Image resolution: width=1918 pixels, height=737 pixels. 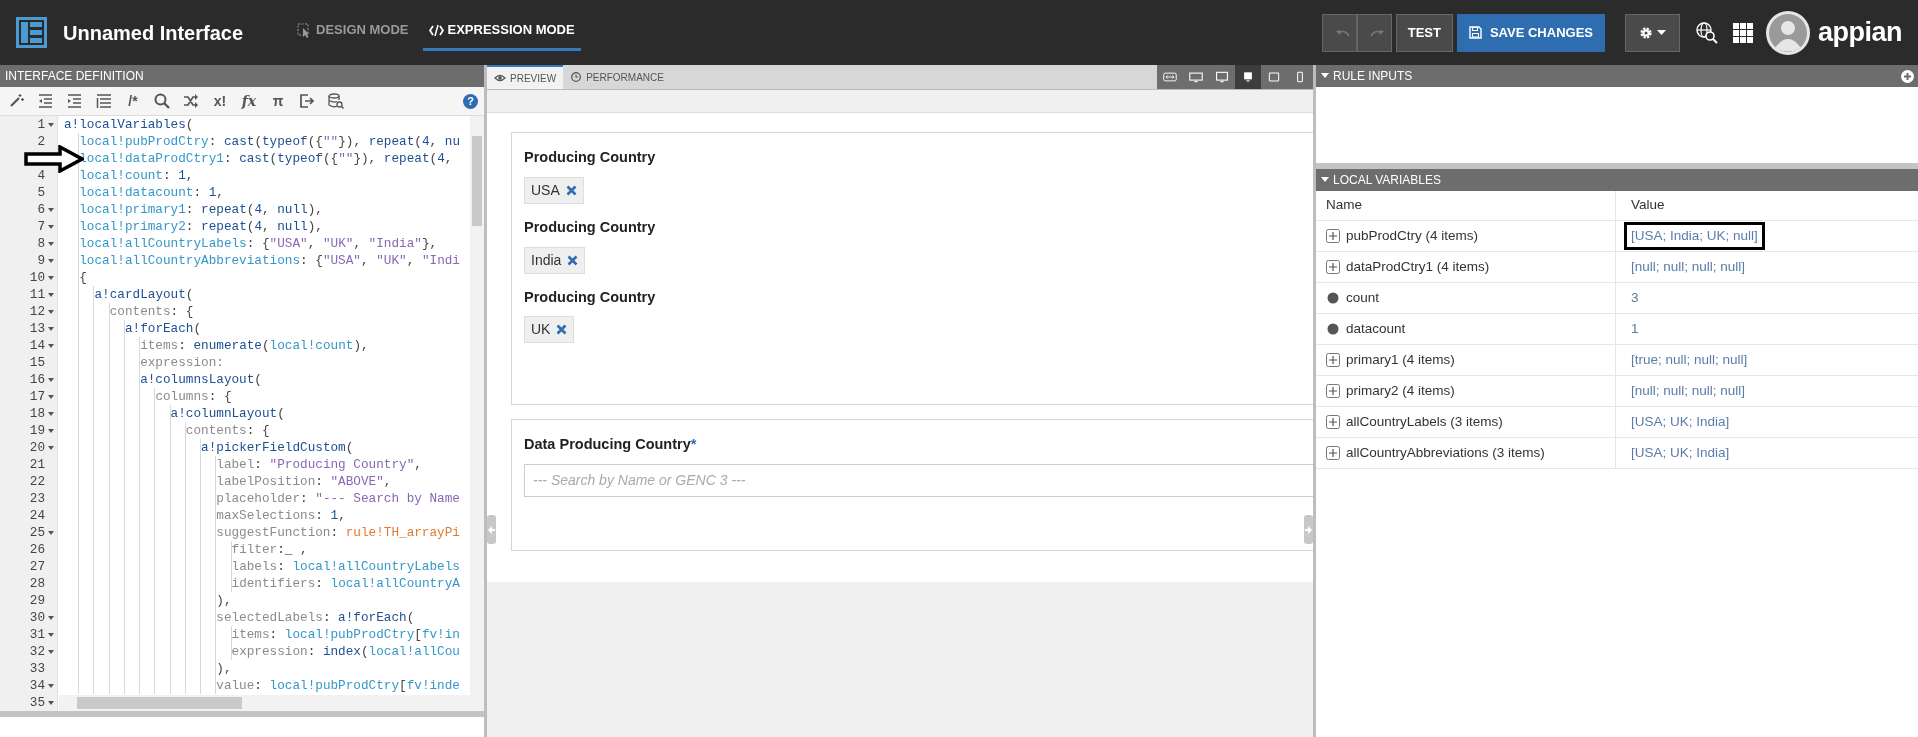 I want to click on field-label: Producing Country, so click(x=590, y=227).